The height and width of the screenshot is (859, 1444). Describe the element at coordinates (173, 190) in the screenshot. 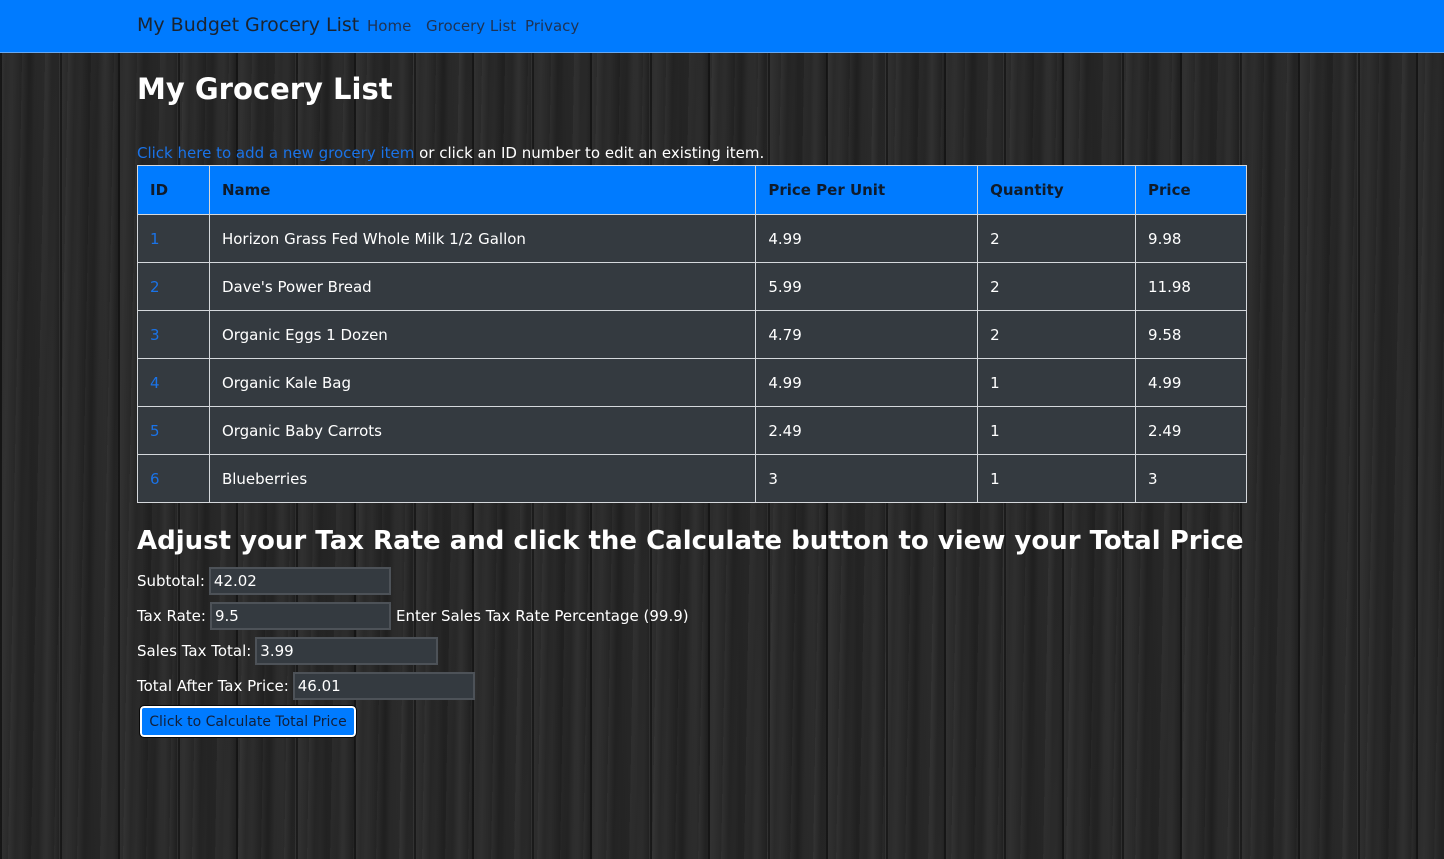

I see `header-id: ID` at that location.